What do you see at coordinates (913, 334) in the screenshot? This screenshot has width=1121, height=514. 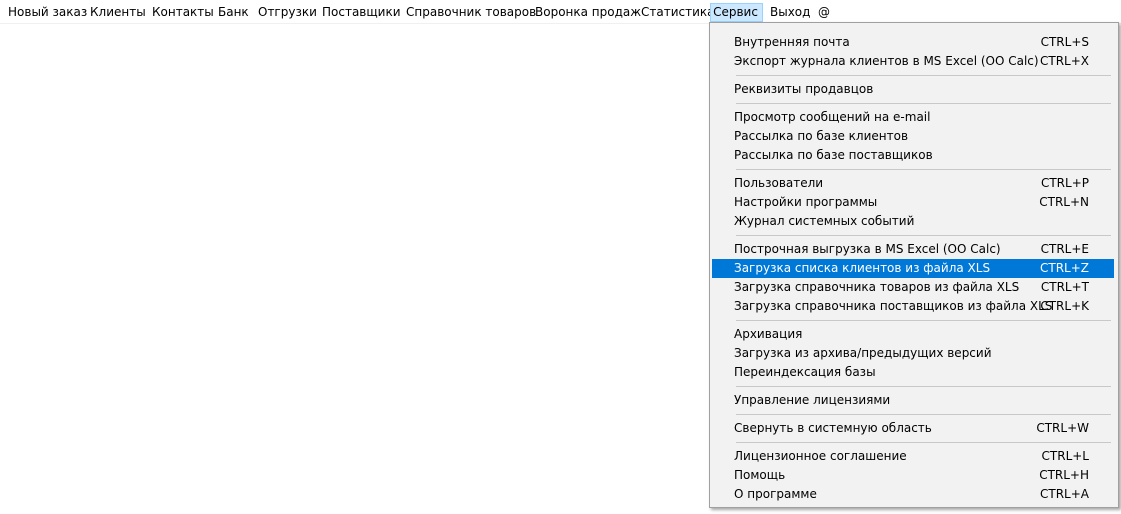 I see `menu-item-archive: Архивация` at bounding box center [913, 334].